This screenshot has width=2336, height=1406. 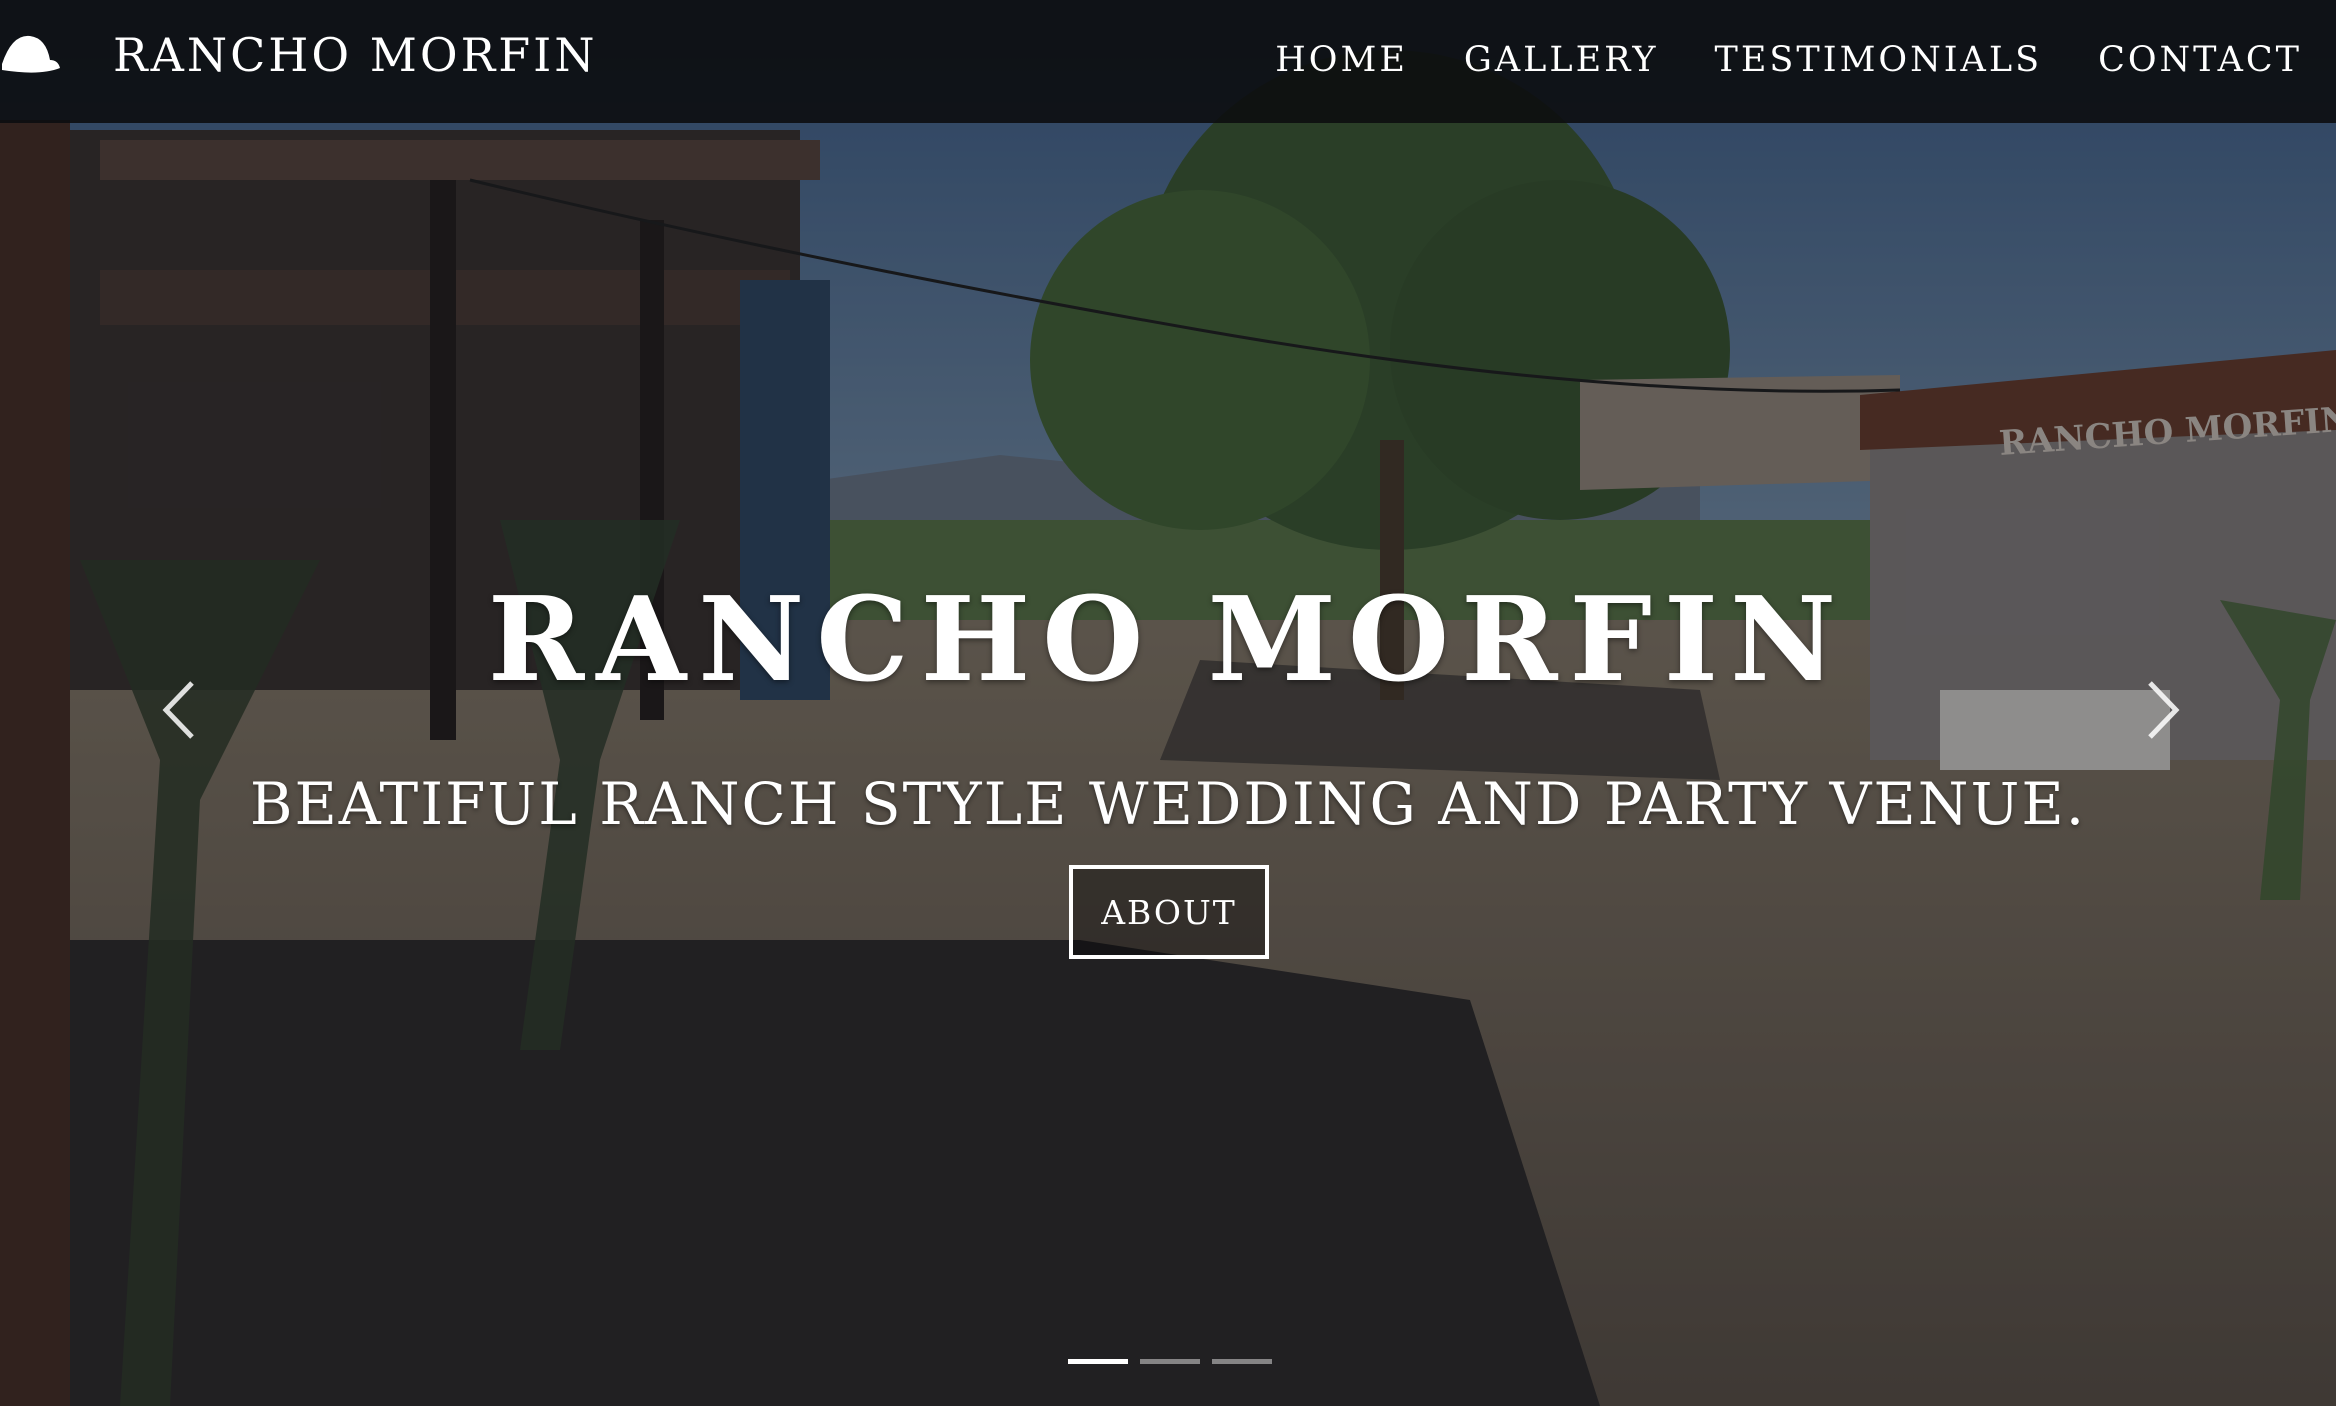 What do you see at coordinates (1561, 60) in the screenshot?
I see `nav-gallery: GALLERY` at bounding box center [1561, 60].